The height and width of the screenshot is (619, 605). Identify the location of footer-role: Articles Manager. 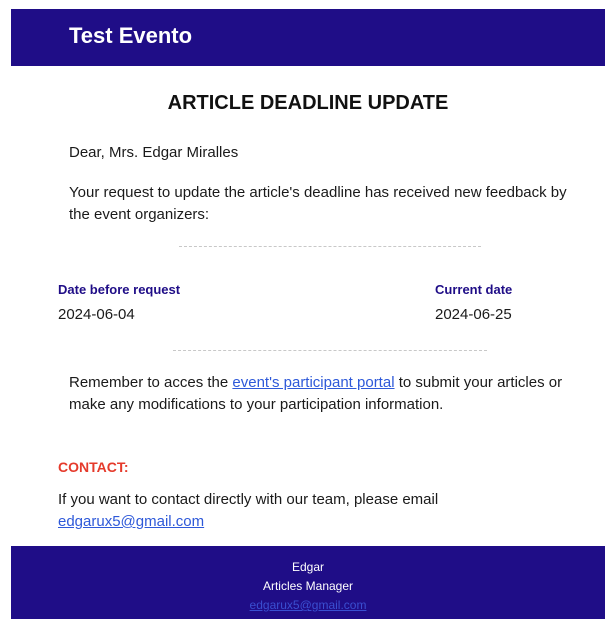
(308, 586).